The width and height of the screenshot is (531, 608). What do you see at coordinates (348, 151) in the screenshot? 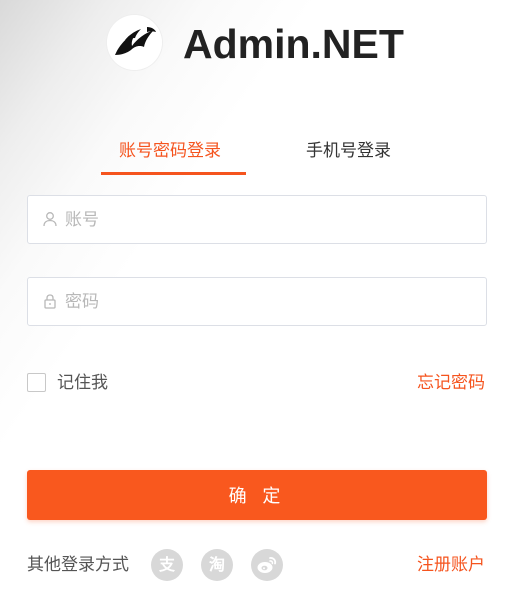
I see `tab-phone-login: 手机号登录` at bounding box center [348, 151].